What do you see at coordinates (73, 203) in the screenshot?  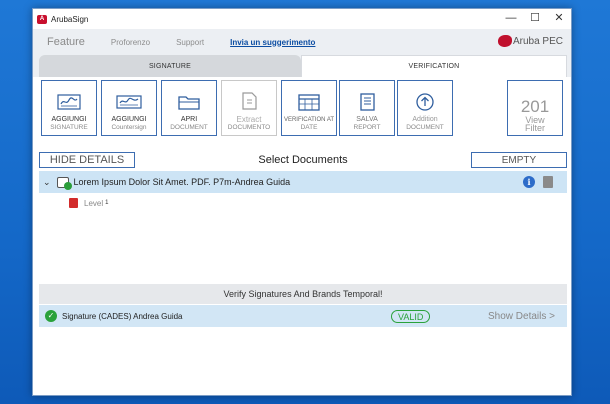 I see `pdf-icon` at bounding box center [73, 203].